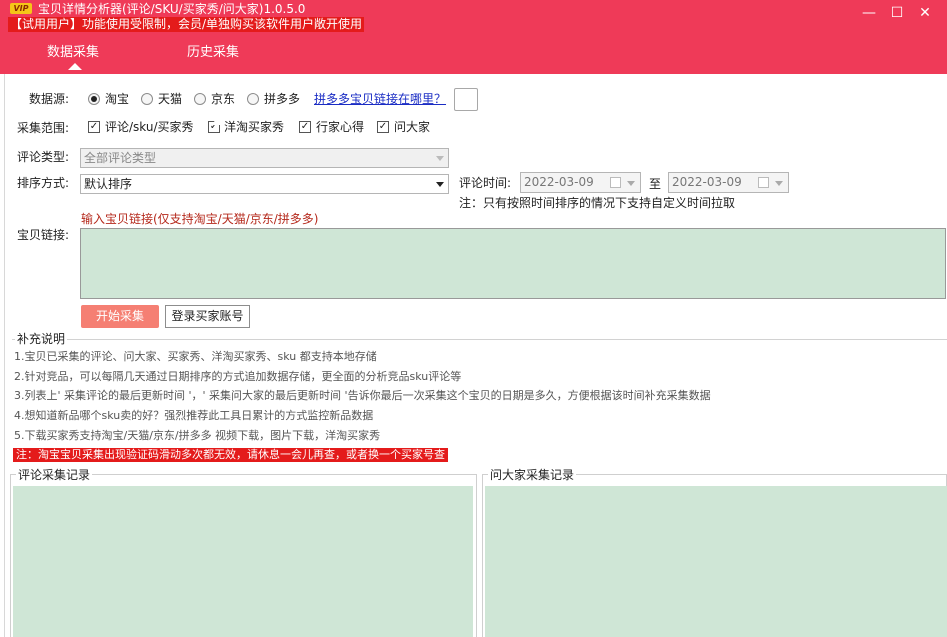 The height and width of the screenshot is (637, 947). I want to click on radio-pdd-label: 拼多多, so click(282, 99).